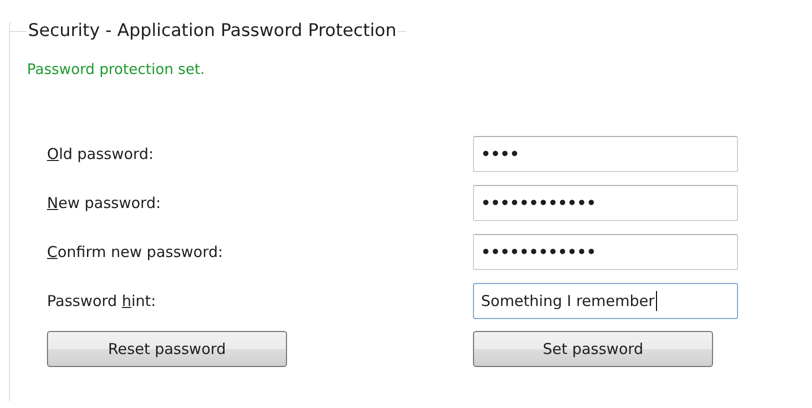  What do you see at coordinates (104, 203) in the screenshot?
I see `field-label: New password:` at bounding box center [104, 203].